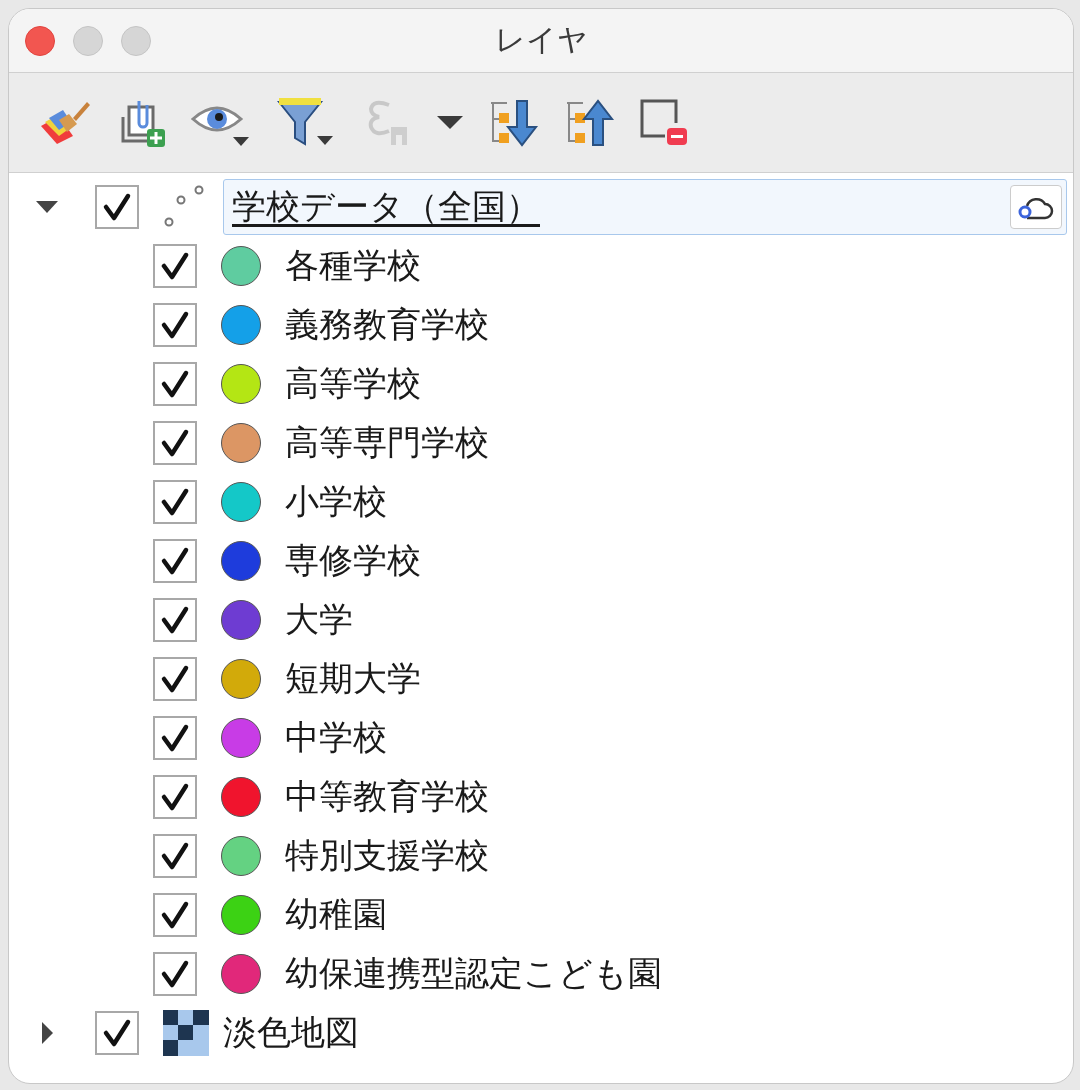 The image size is (1080, 1090). What do you see at coordinates (353, 265) in the screenshot?
I see `category-label: 各種学校` at bounding box center [353, 265].